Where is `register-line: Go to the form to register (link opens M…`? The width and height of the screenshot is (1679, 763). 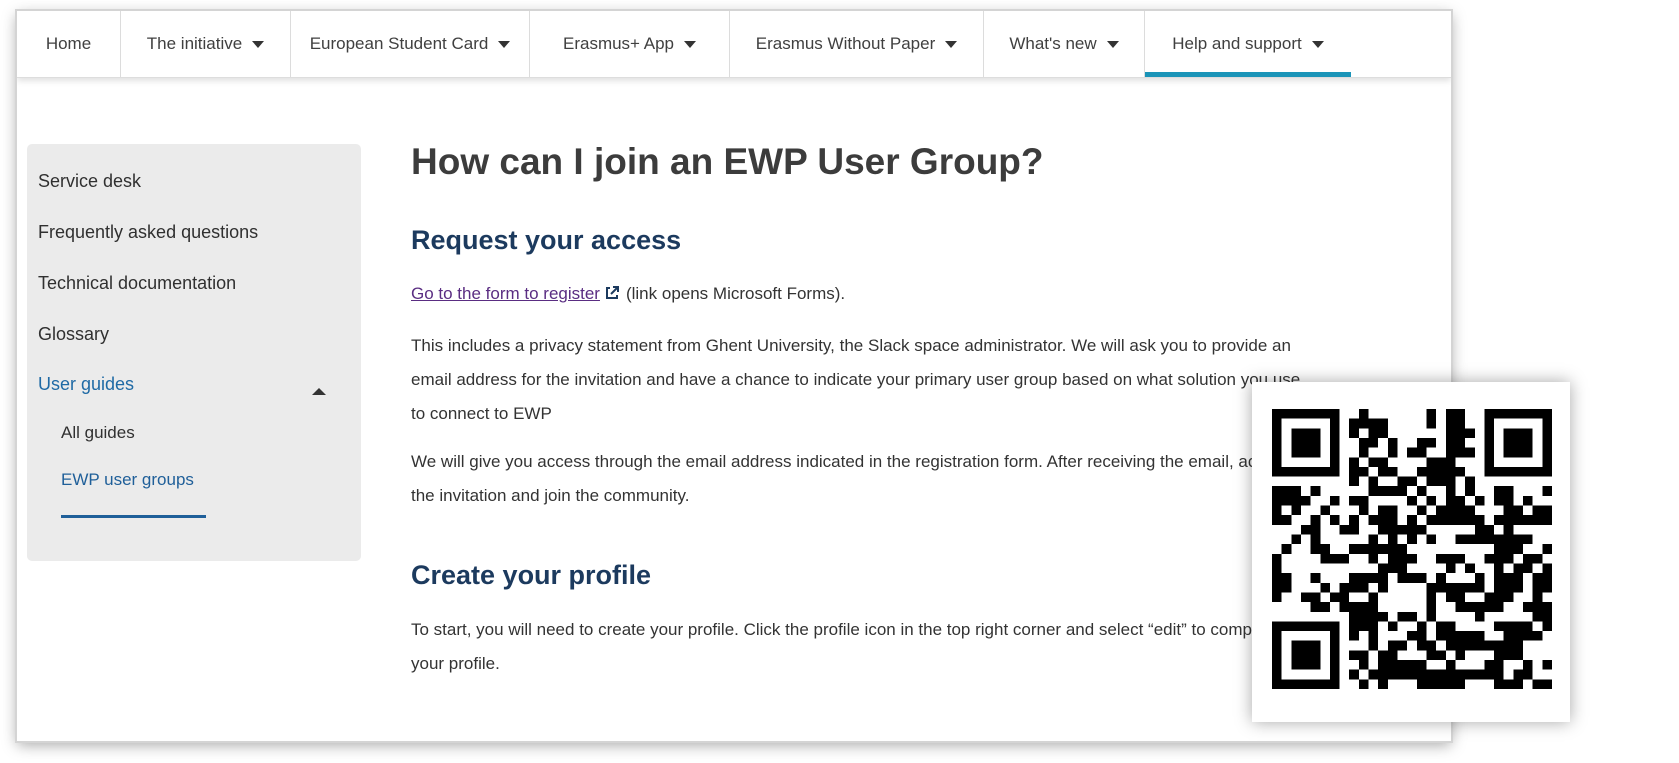
register-line: Go to the form to register (link opens M… is located at coordinates (856, 294).